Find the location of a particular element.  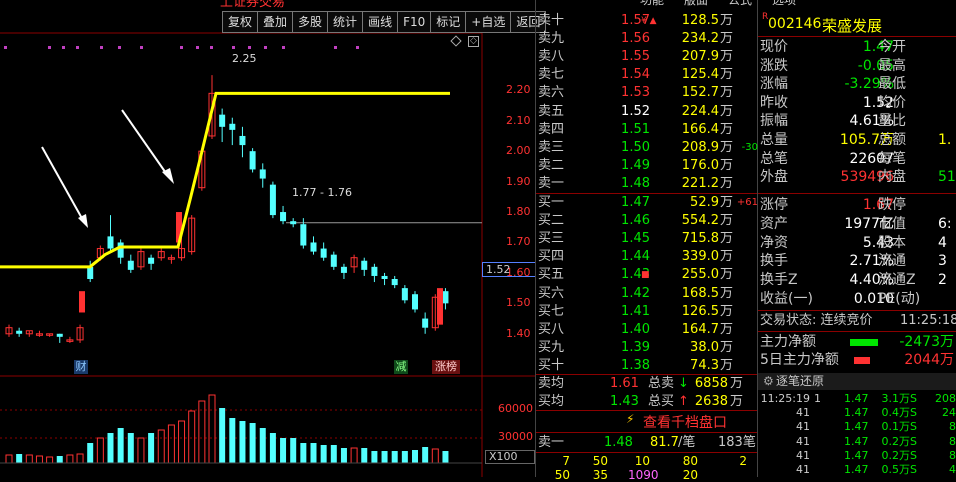

five-day-flow-row: 5日主力净额 2044万 is located at coordinates (857, 360).